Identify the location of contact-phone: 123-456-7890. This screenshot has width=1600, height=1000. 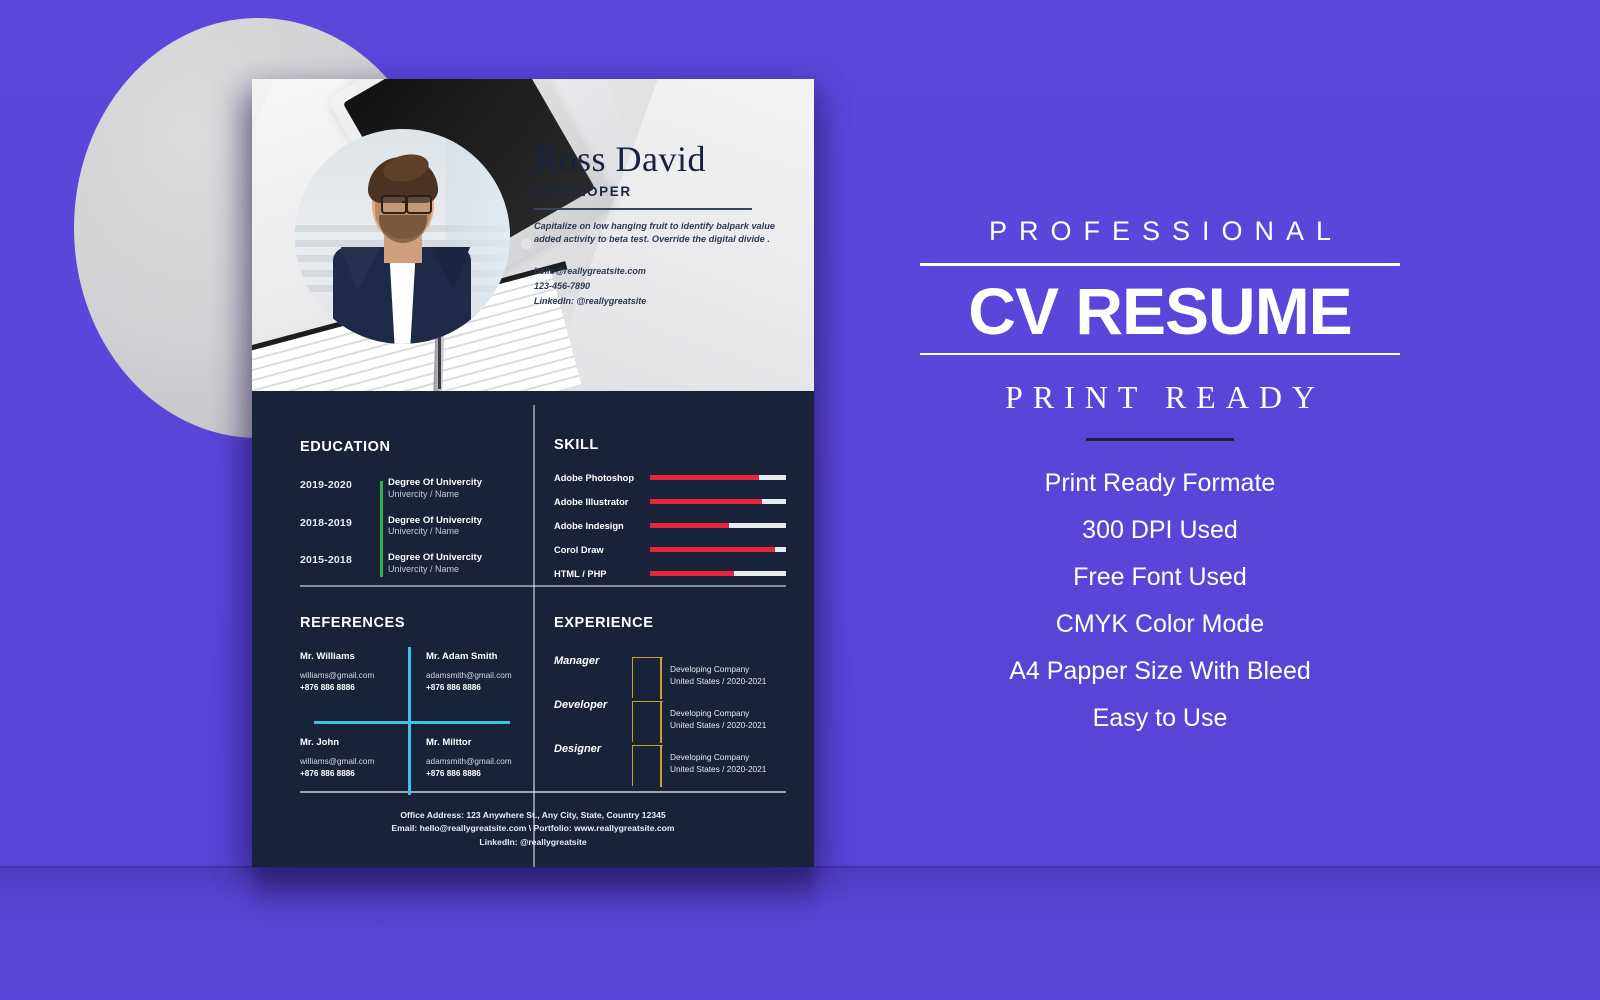
(562, 285).